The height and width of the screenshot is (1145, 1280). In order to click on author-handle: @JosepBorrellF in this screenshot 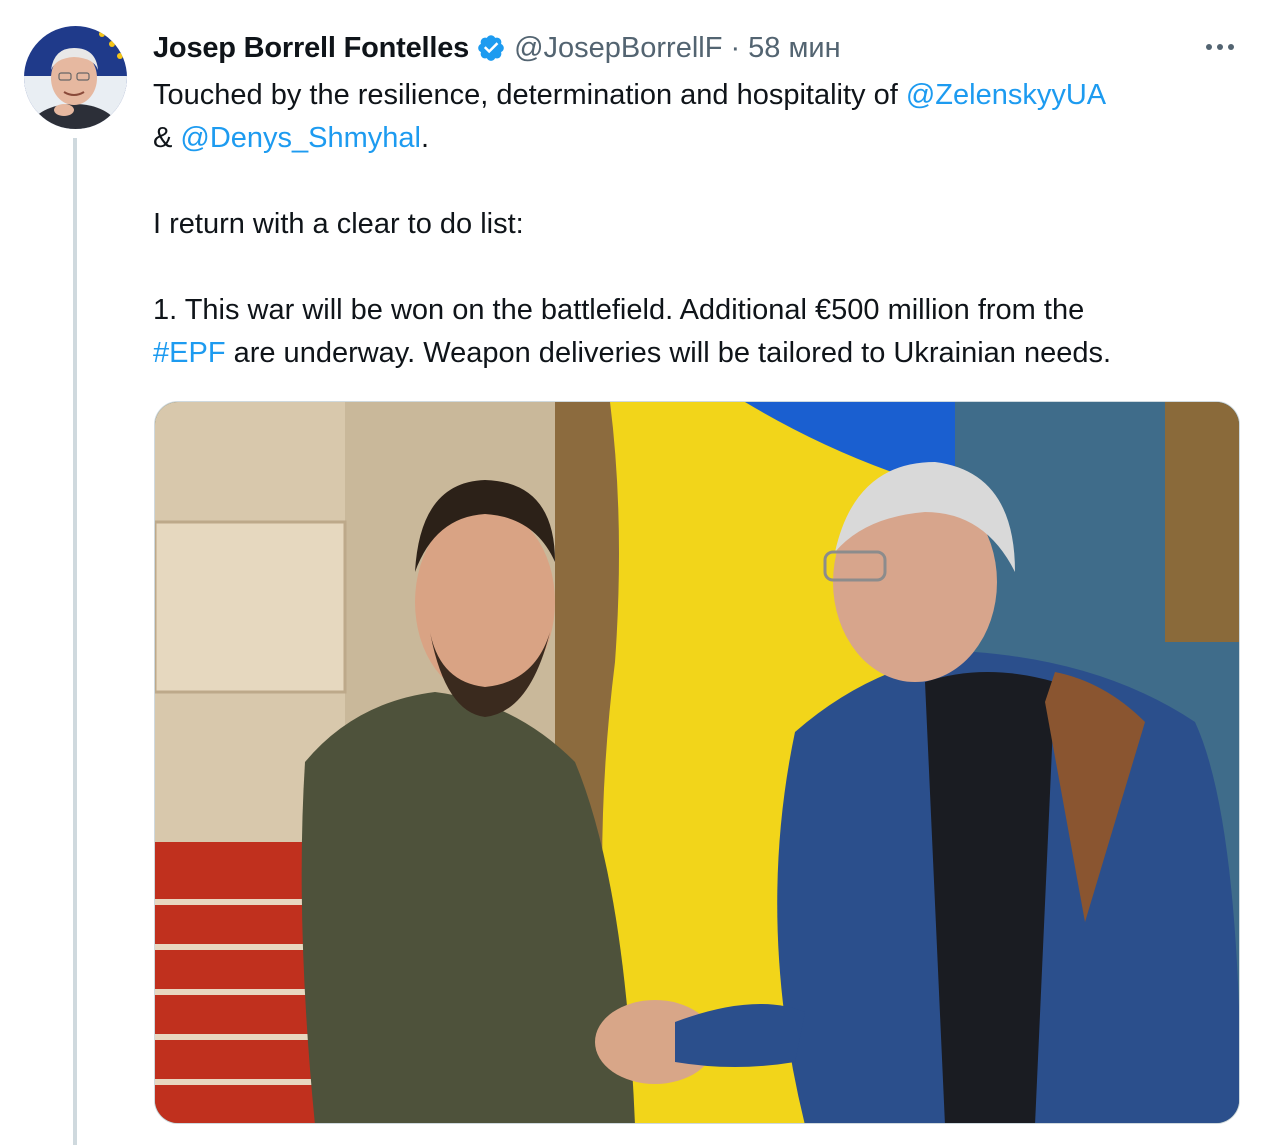, I will do `click(618, 48)`.